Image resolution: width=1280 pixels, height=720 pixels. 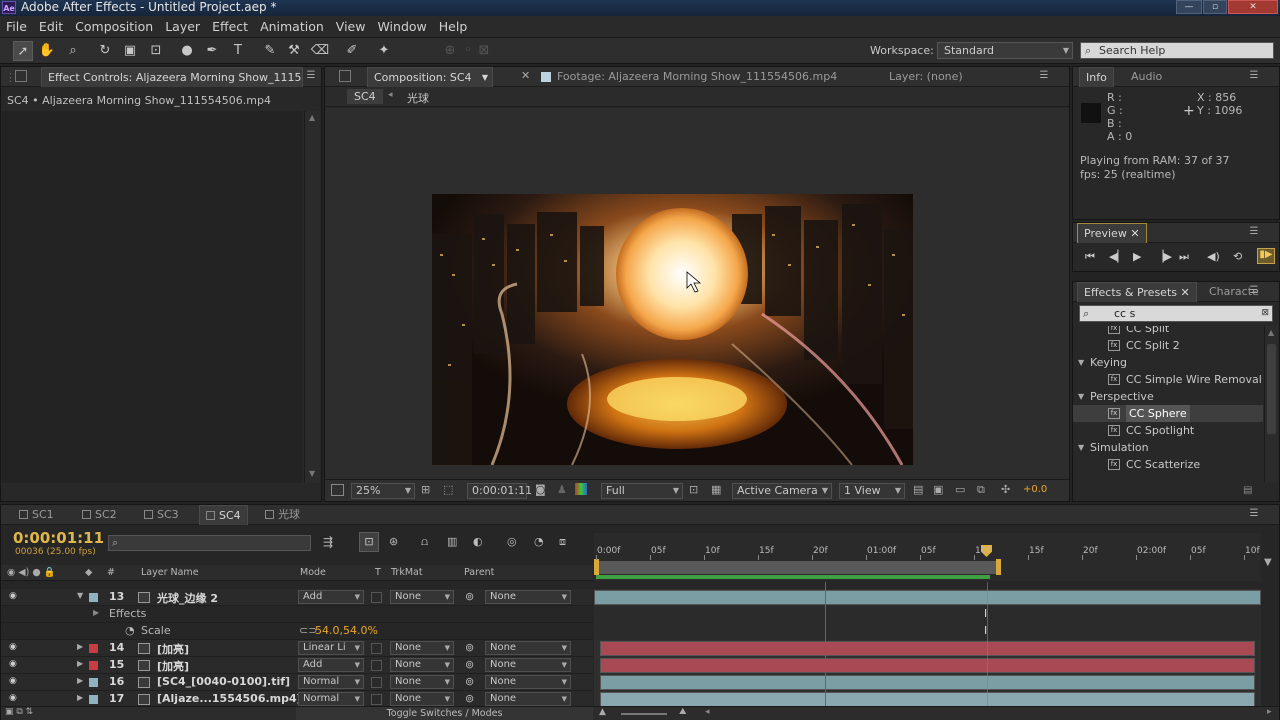 I want to click on last-frame-icon: ⏭, so click(x=1184, y=257).